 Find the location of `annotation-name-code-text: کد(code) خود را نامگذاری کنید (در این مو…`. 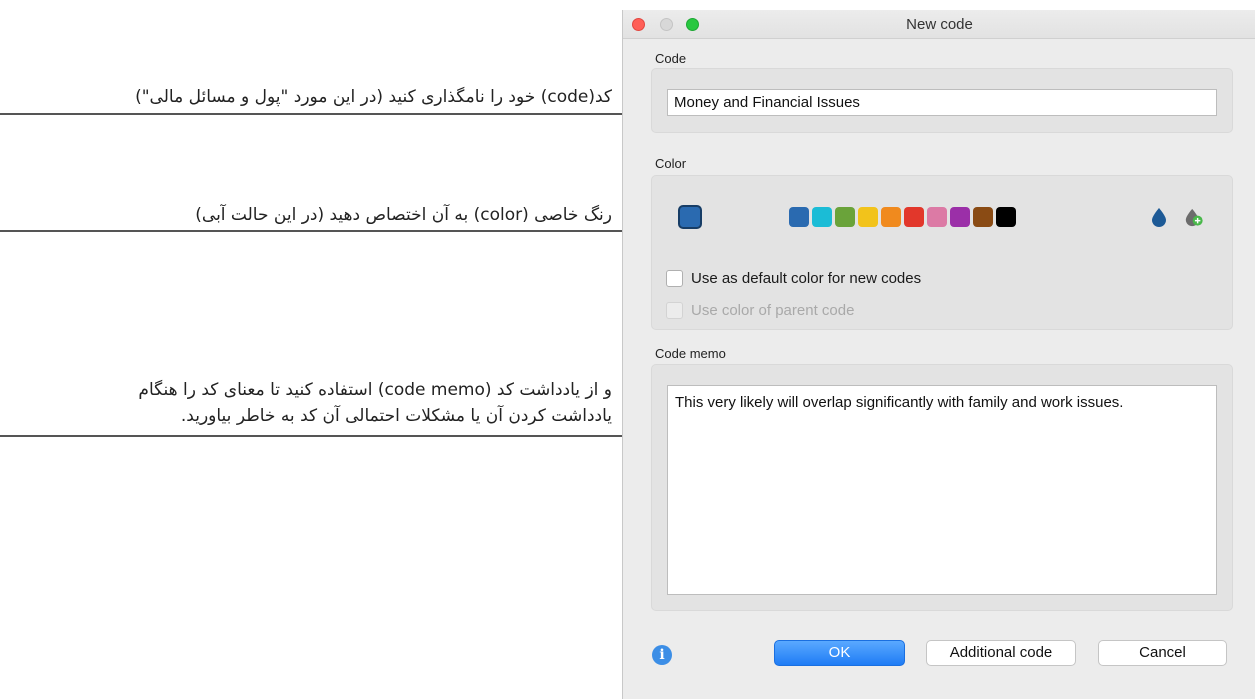

annotation-name-code-text: کد(code) خود را نامگذاری کنید (در این مو… is located at coordinates (373, 97).